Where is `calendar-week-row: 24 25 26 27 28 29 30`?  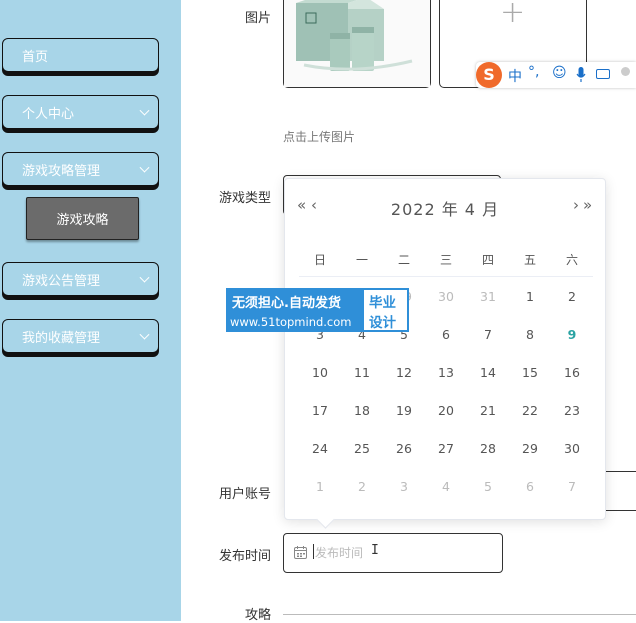
calendar-week-row: 24 25 26 27 28 29 30 is located at coordinates (446, 460).